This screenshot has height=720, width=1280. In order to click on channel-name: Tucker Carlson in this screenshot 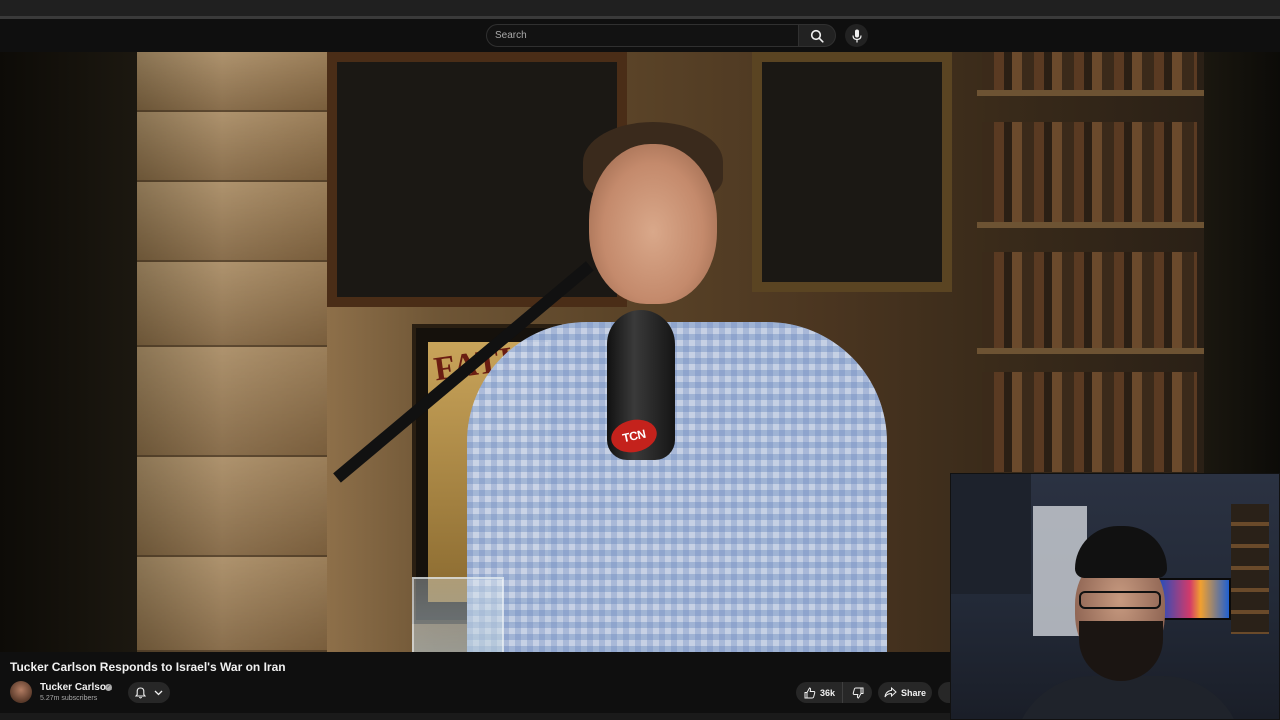, I will do `click(76, 687)`.